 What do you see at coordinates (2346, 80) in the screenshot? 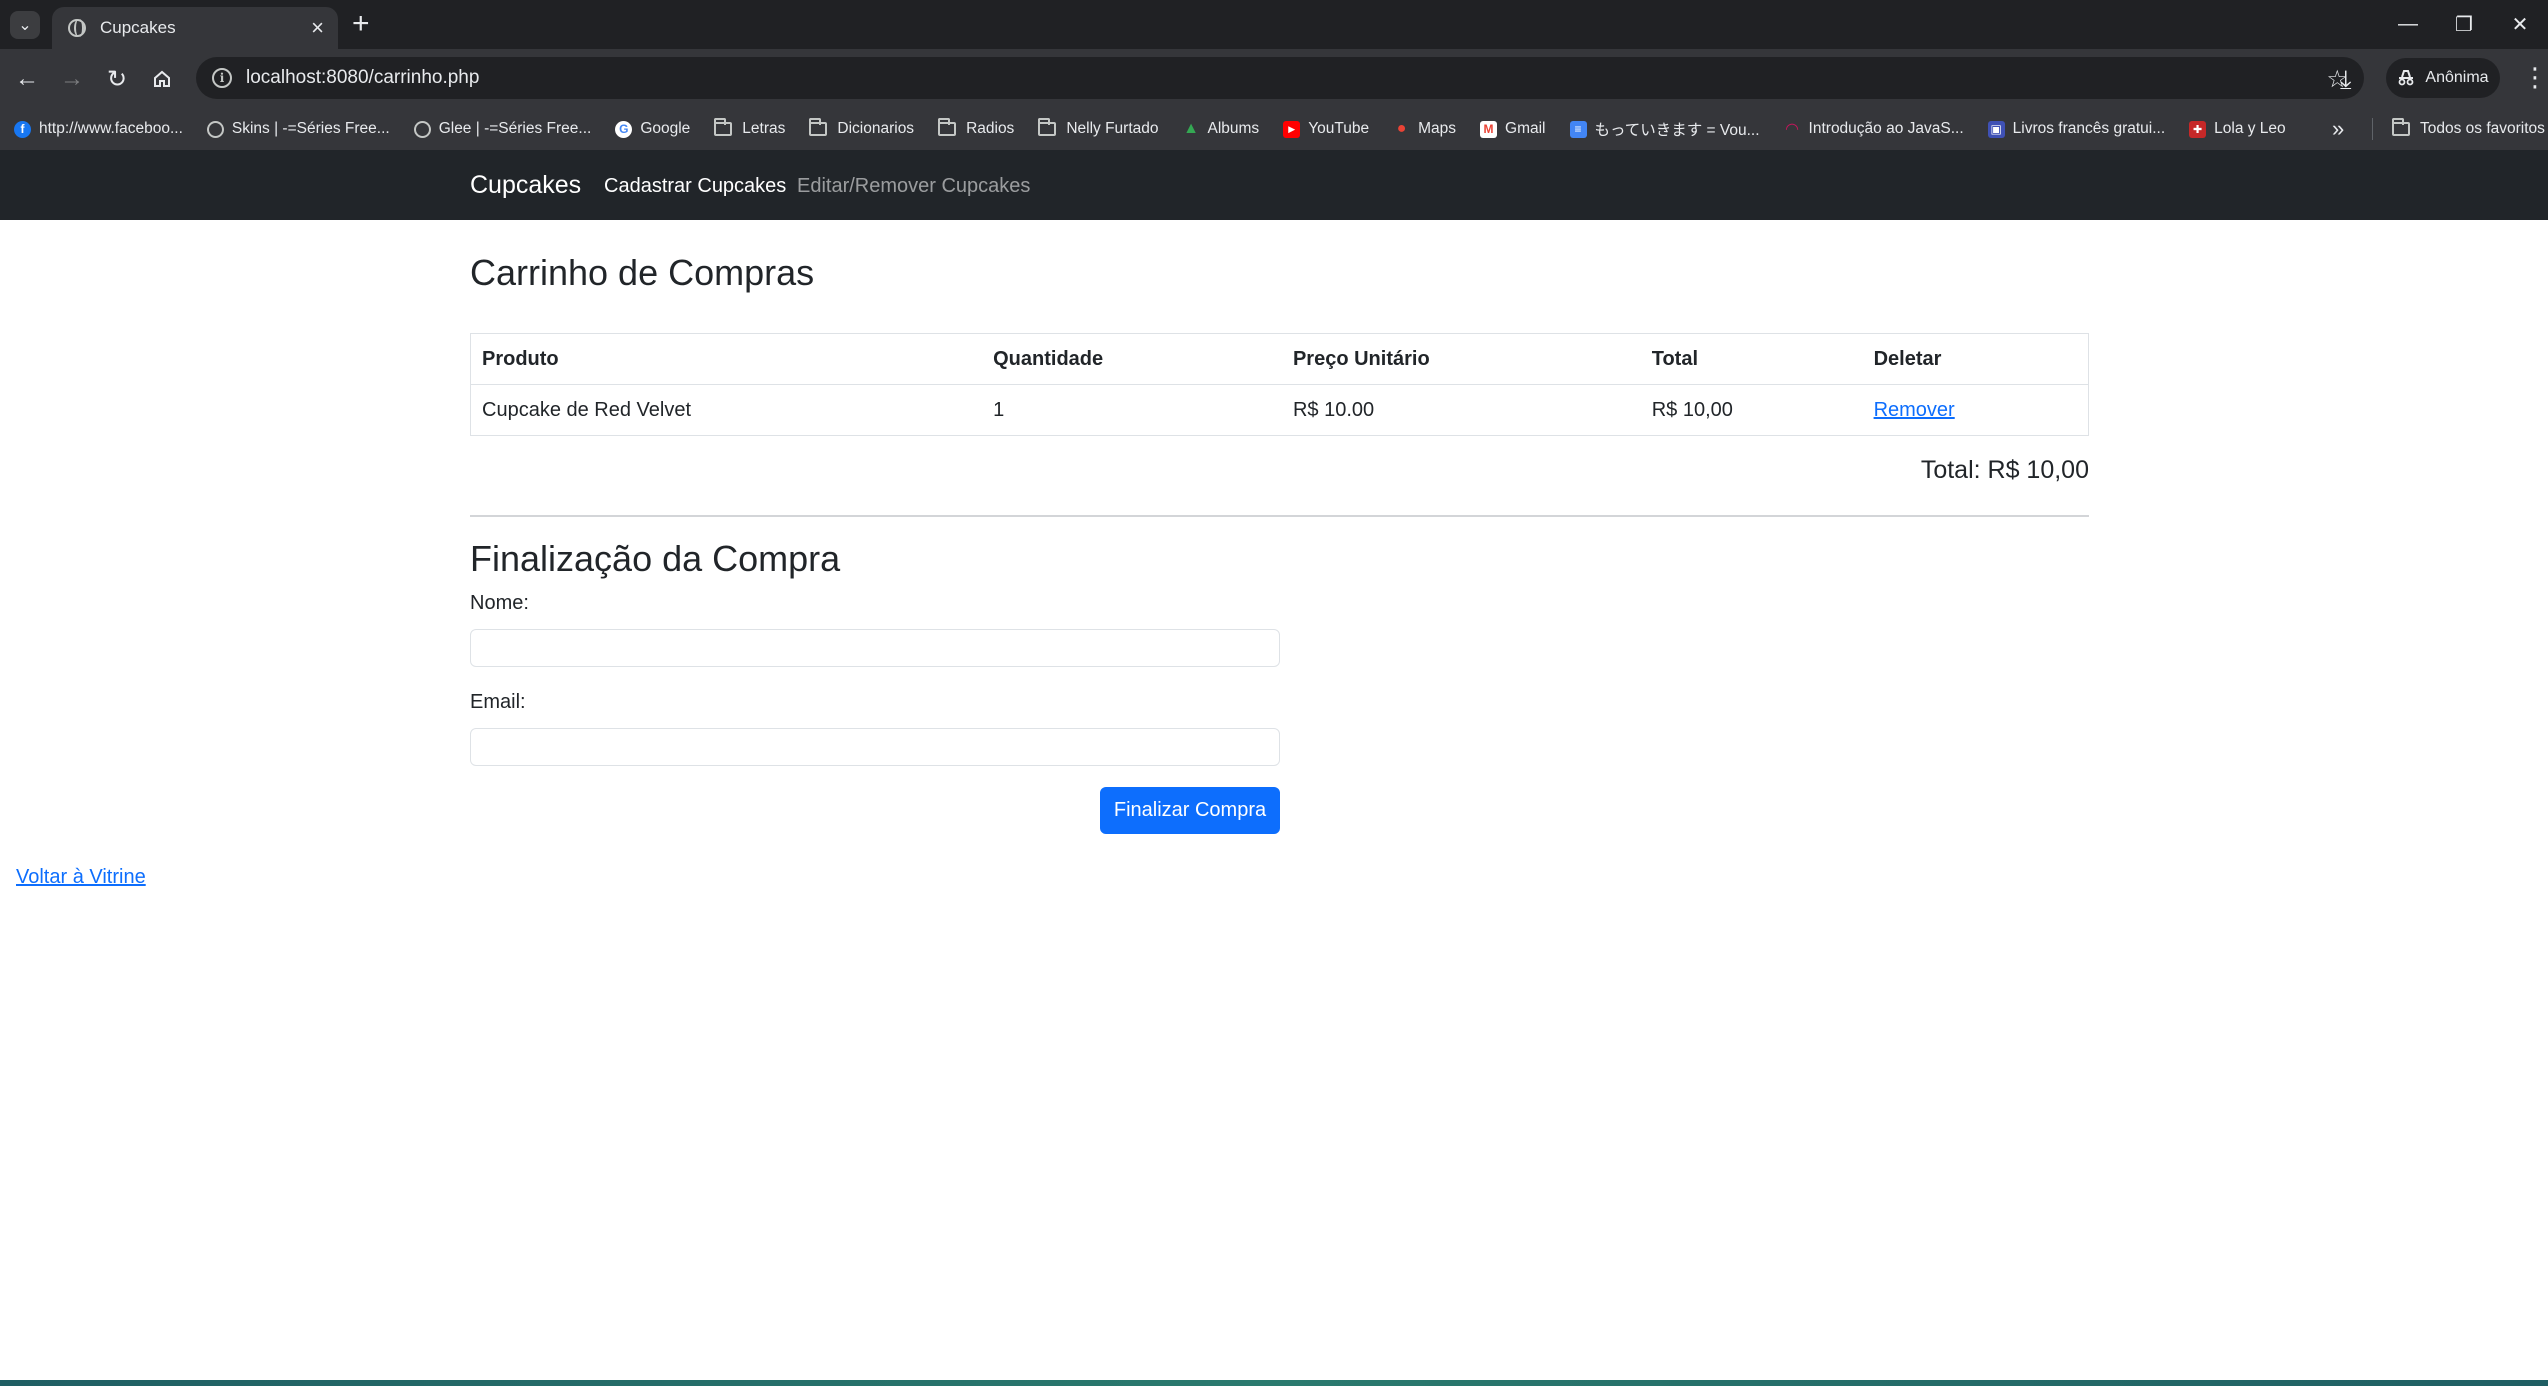
I see `download-icon: ⤓` at bounding box center [2346, 80].